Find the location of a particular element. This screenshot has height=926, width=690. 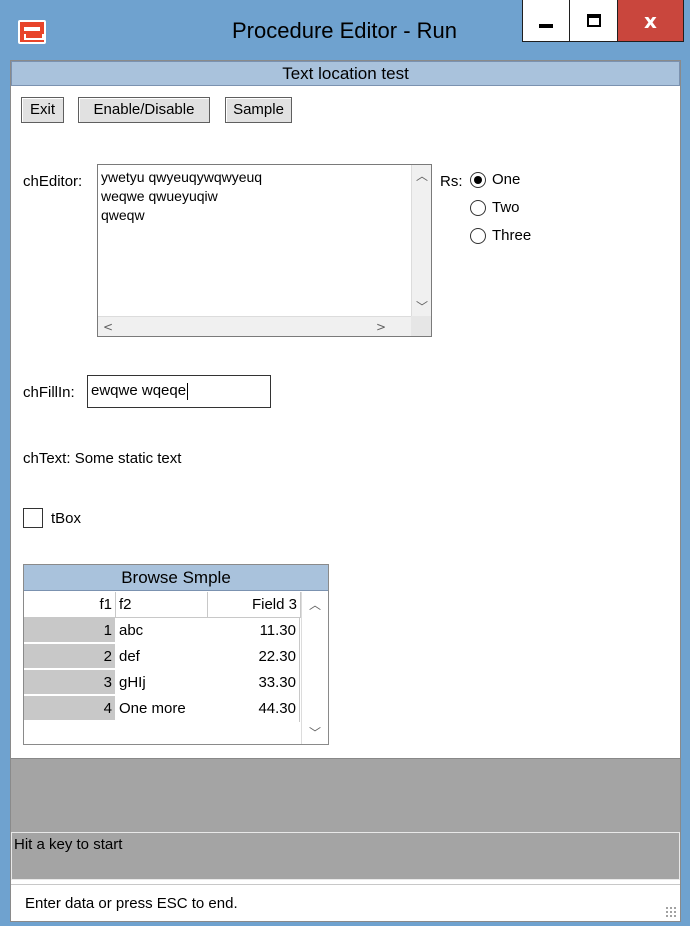

close-button: x is located at coordinates (651, 21).